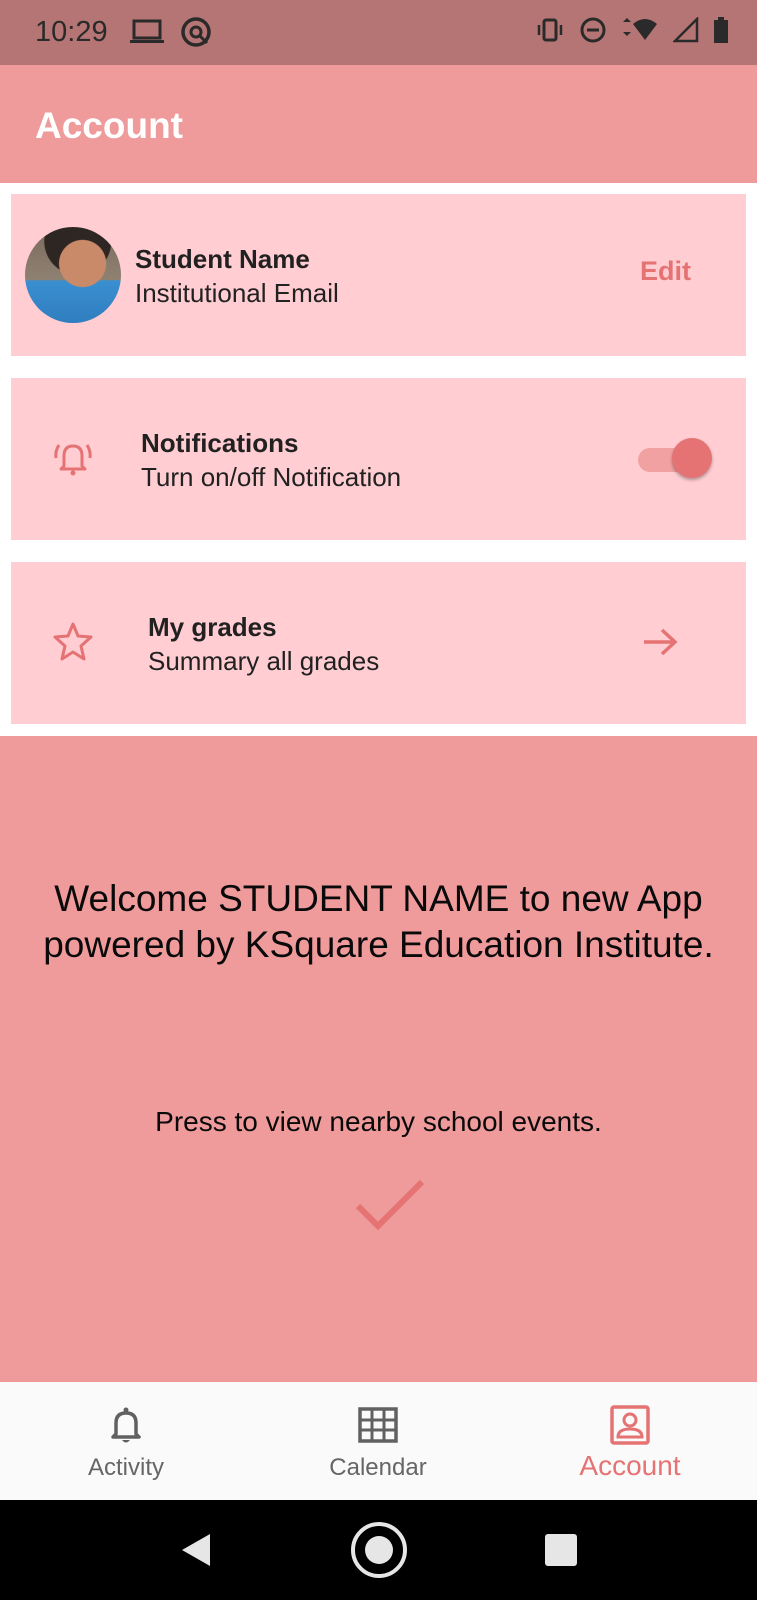 This screenshot has height=1600, width=757. What do you see at coordinates (73, 460) in the screenshot?
I see `bell-ringing-icon` at bounding box center [73, 460].